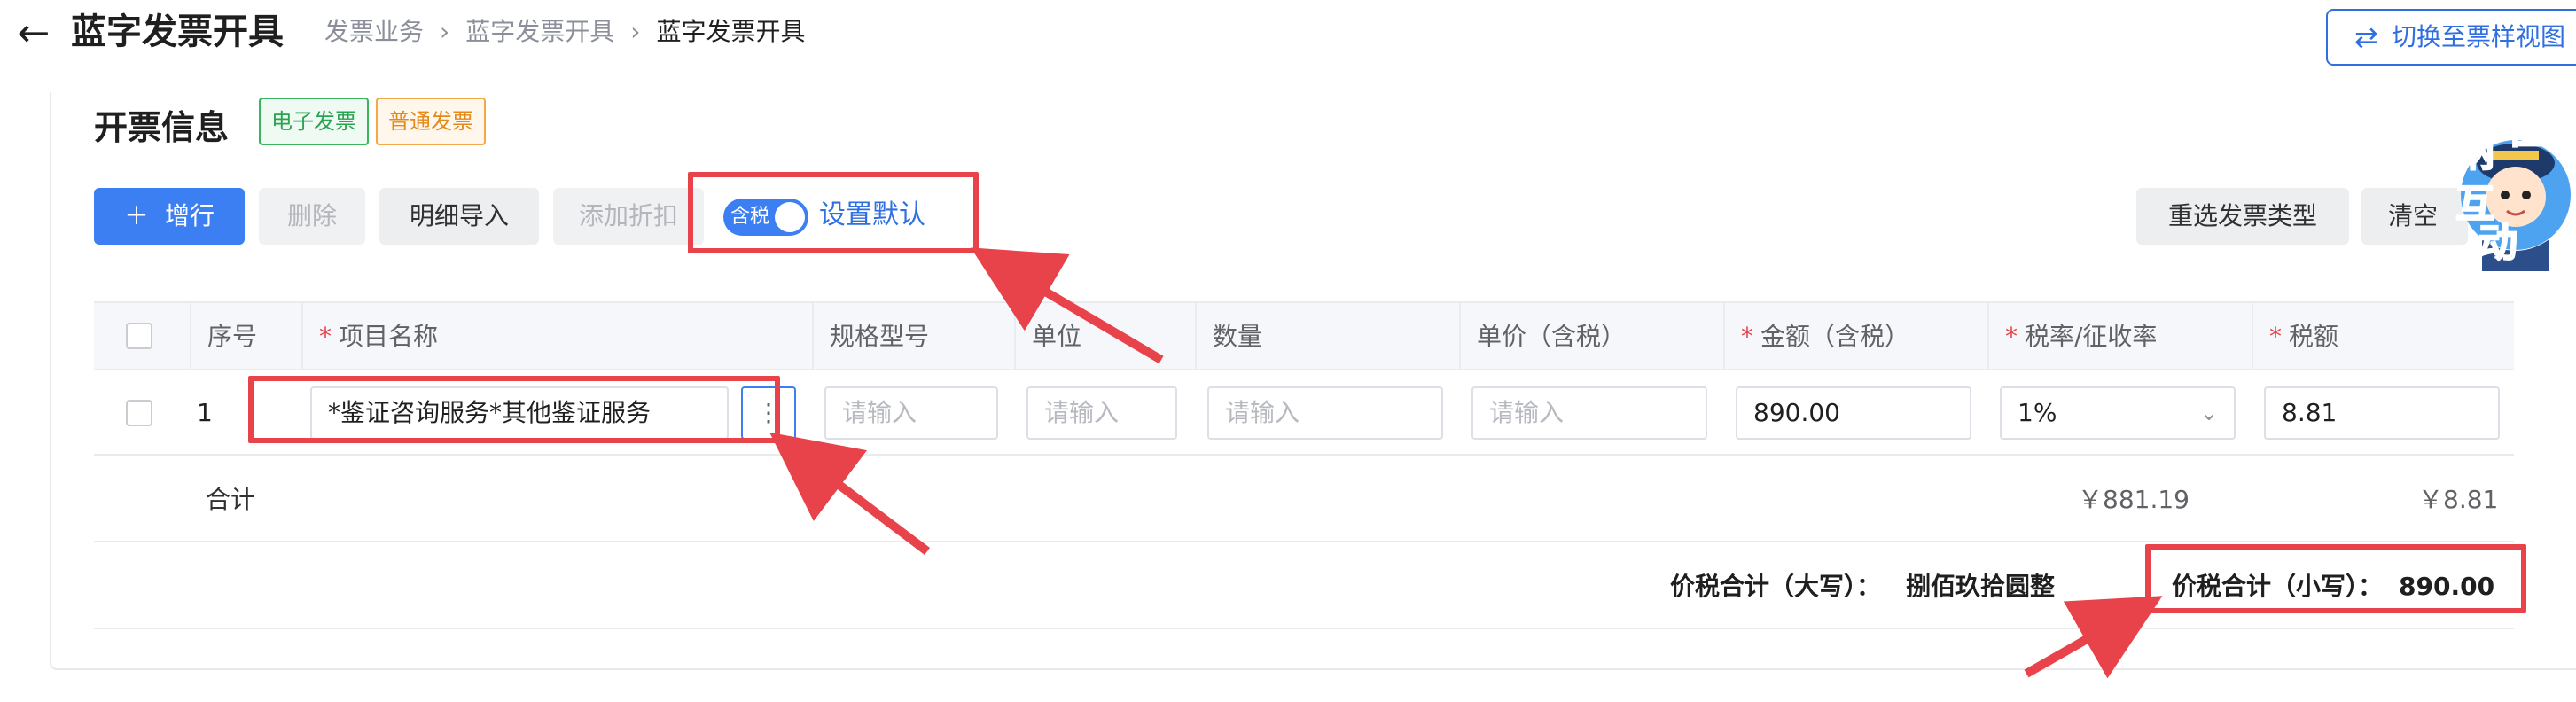 The image size is (2576, 702). I want to click on arrow-to-toggle, so click(1067, 305).